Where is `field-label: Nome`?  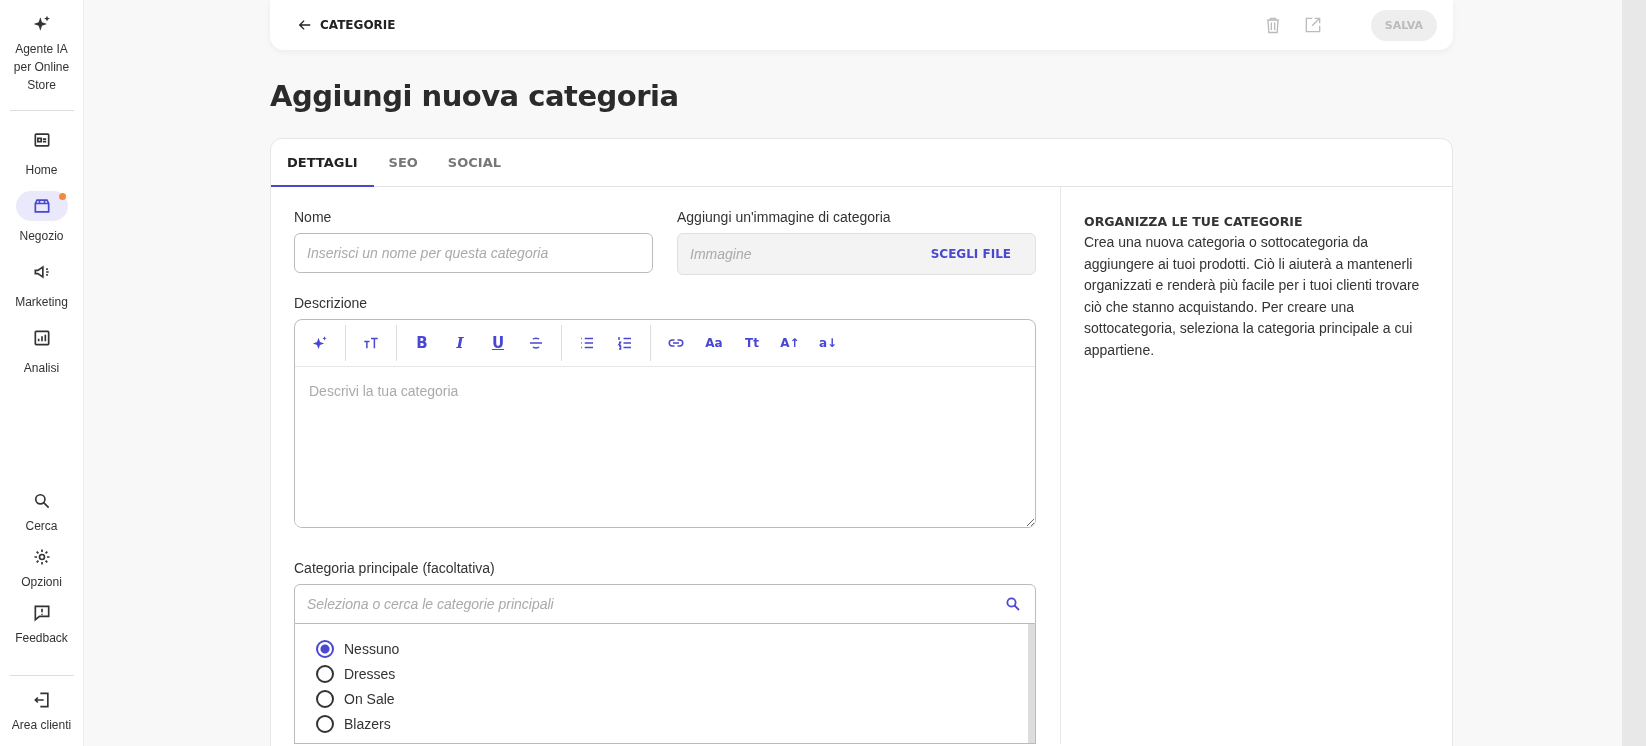 field-label: Nome is located at coordinates (313, 217).